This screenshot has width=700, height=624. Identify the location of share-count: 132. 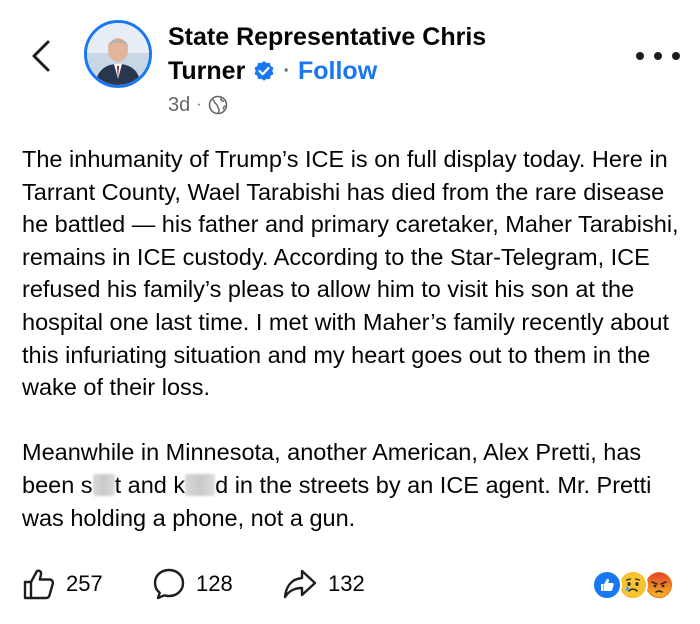
(346, 583).